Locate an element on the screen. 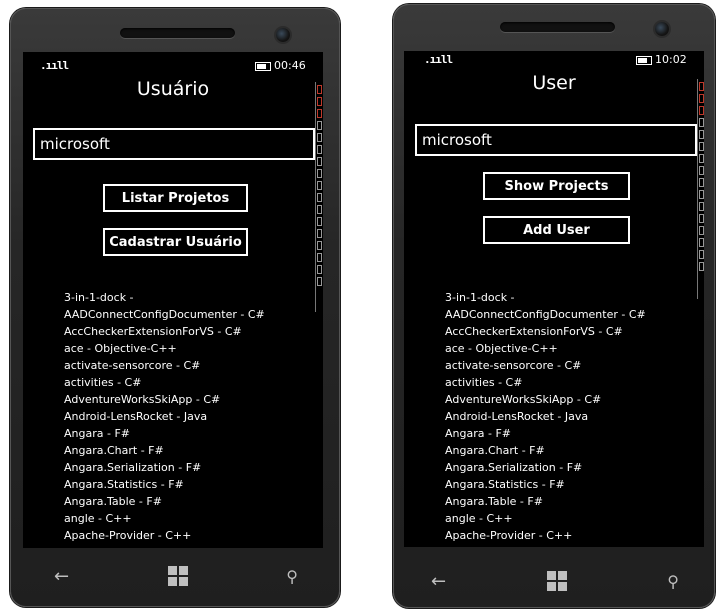 This screenshot has width=716, height=609. page-title: Usuário is located at coordinates (173, 89).